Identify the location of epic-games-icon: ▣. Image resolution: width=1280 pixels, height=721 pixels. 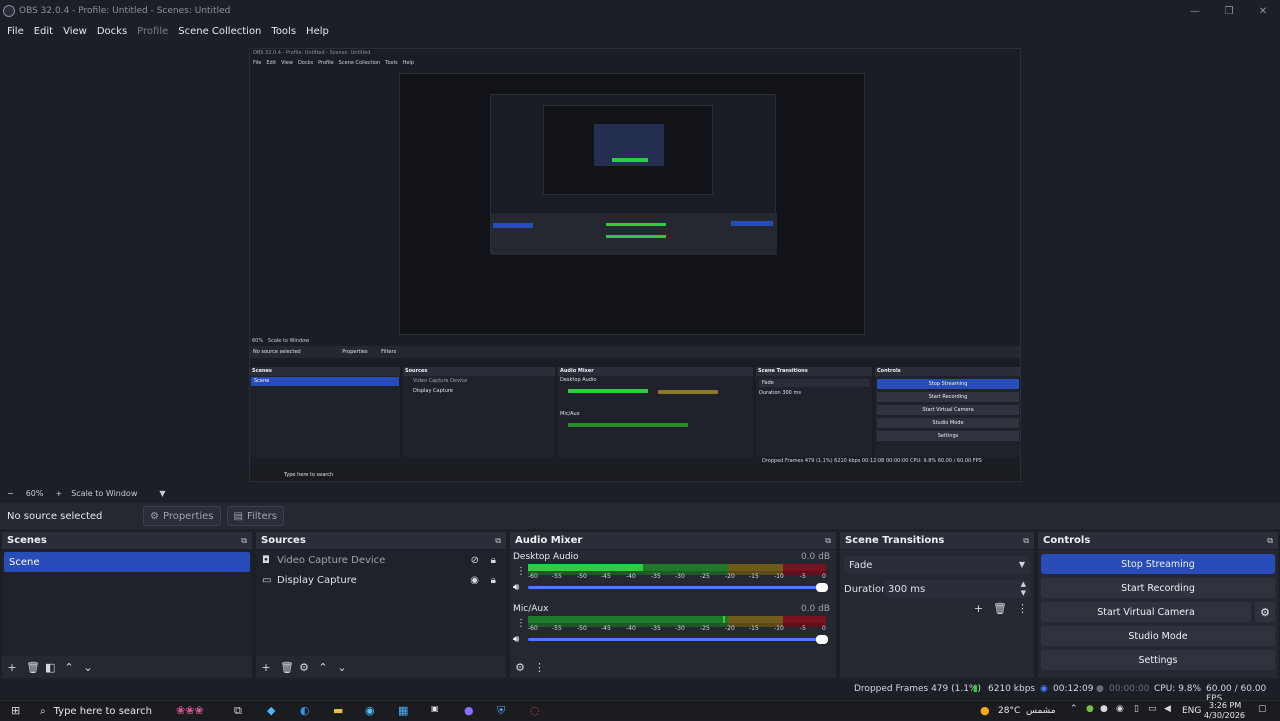
(435, 708).